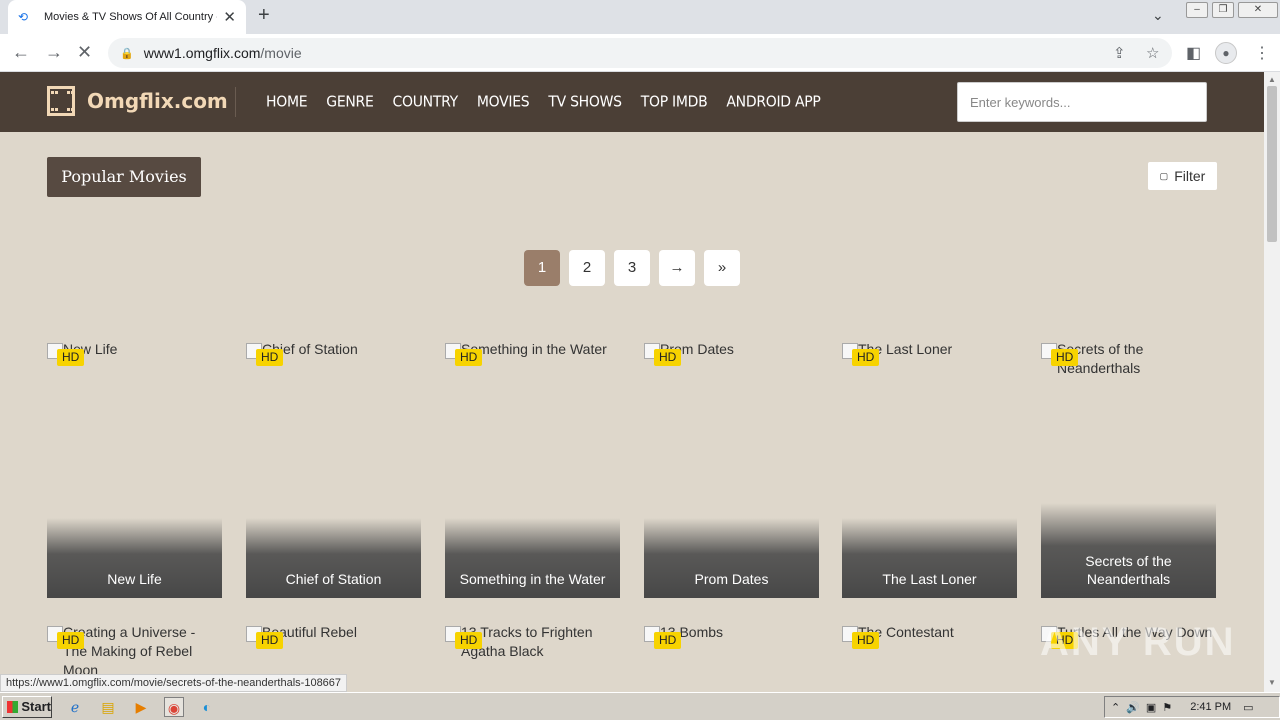  Describe the element at coordinates (1272, 382) in the screenshot. I see `page-scrollbar: ▲ ▼` at that location.